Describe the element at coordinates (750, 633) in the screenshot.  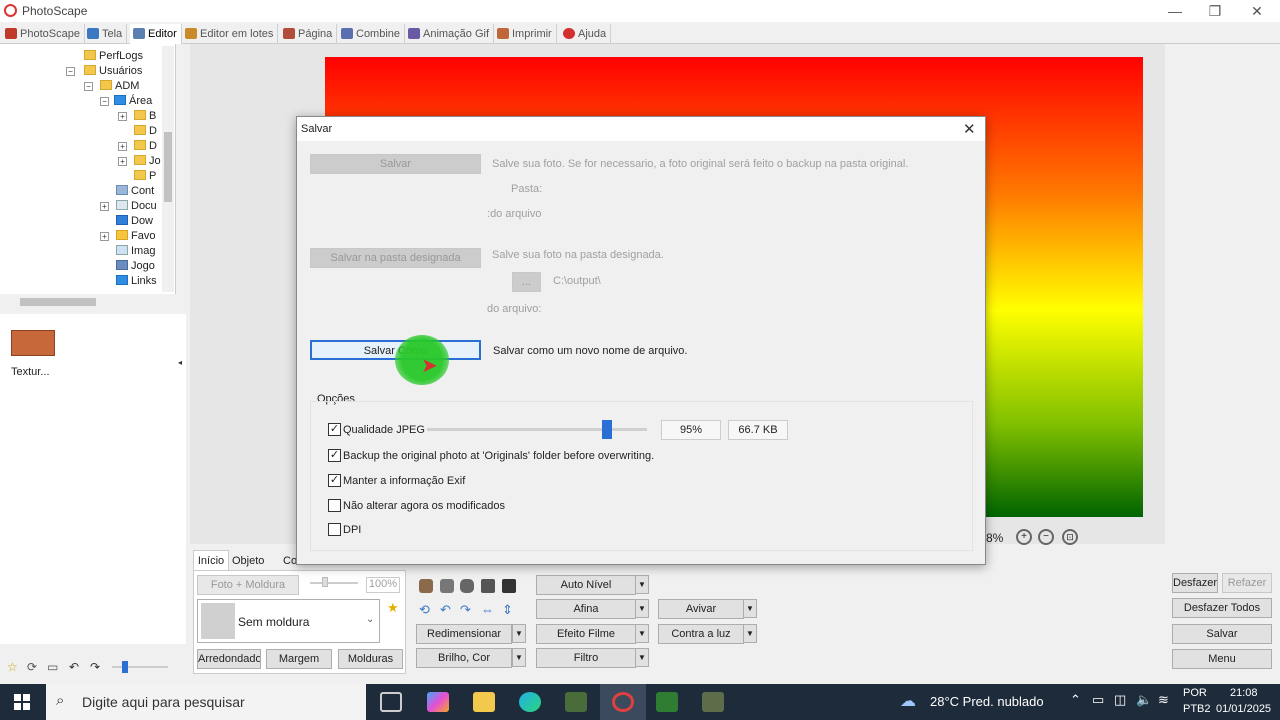
I see `backlight-dropdown-icon: ▼` at that location.